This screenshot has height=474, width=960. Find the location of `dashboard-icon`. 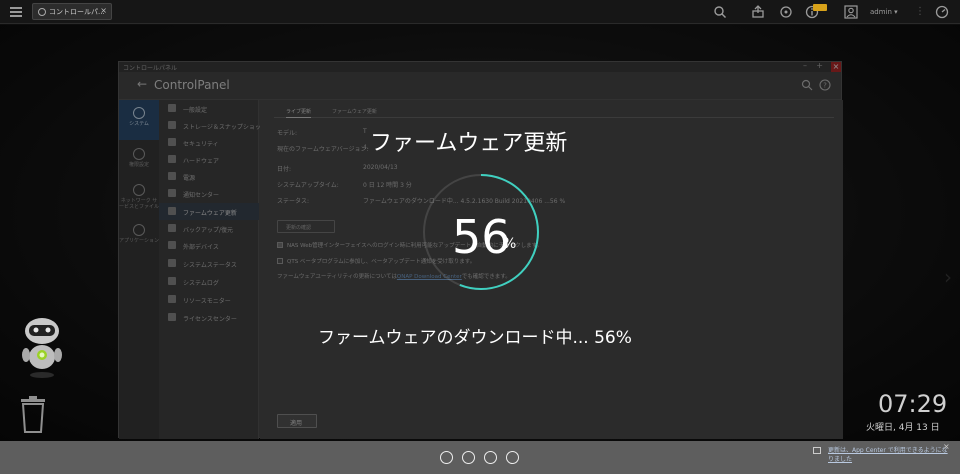

dashboard-icon is located at coordinates (942, 12).